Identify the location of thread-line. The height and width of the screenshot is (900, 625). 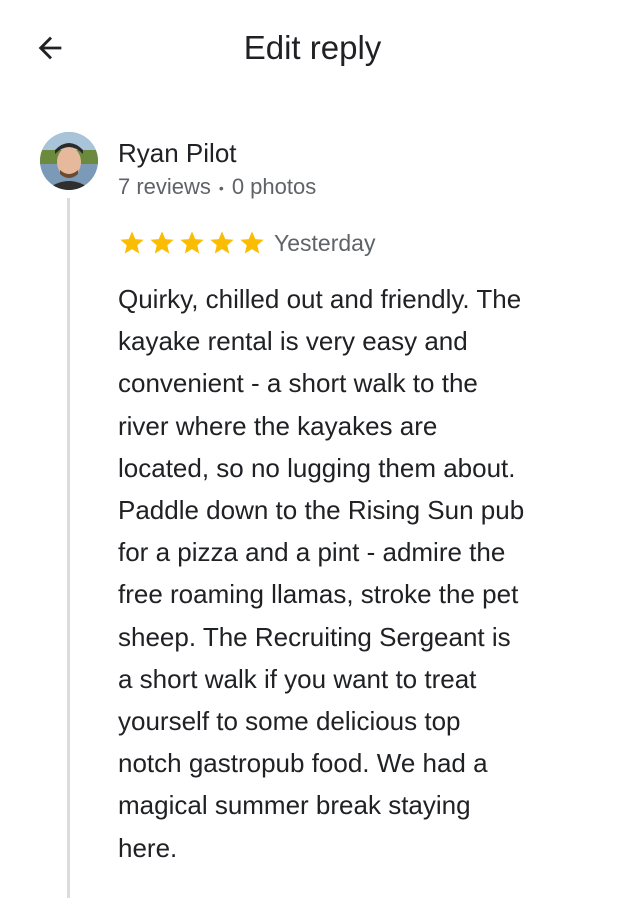
(68, 548).